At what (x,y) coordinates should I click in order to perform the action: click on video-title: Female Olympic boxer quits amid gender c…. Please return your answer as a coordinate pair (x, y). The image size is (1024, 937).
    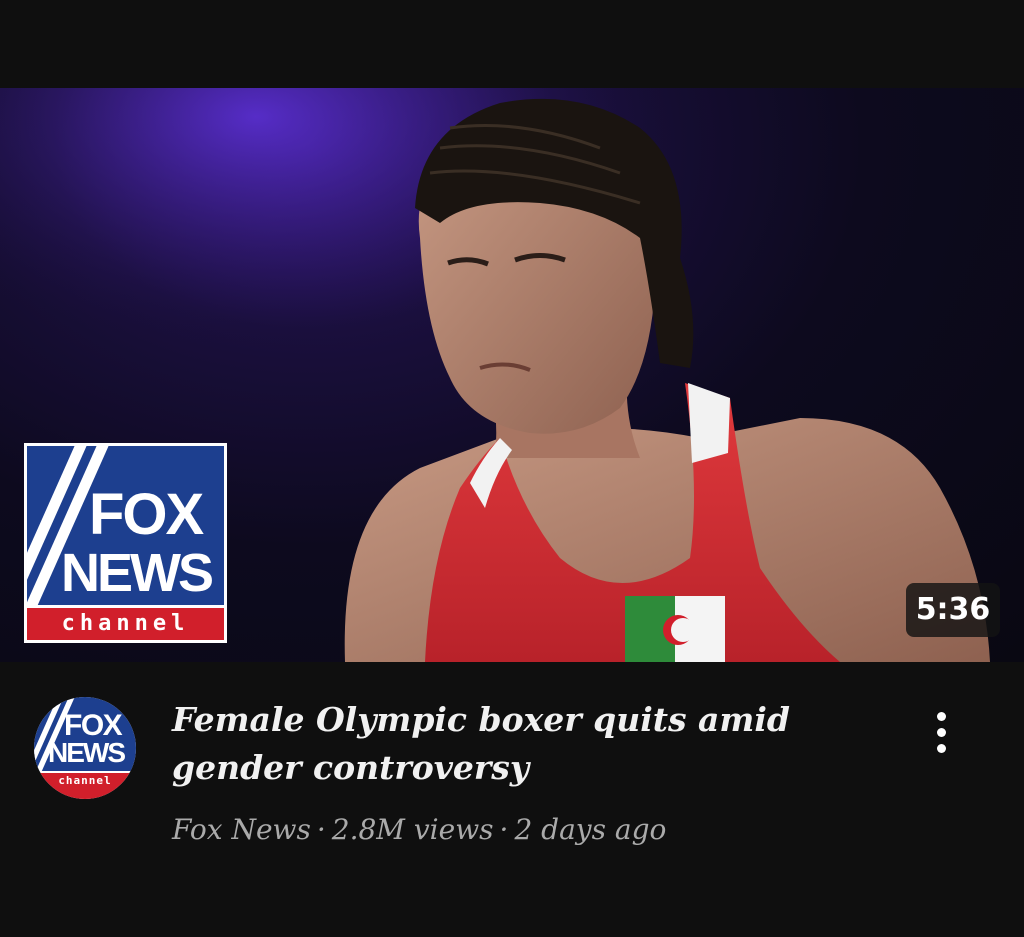
    Looking at the image, I should click on (522, 744).